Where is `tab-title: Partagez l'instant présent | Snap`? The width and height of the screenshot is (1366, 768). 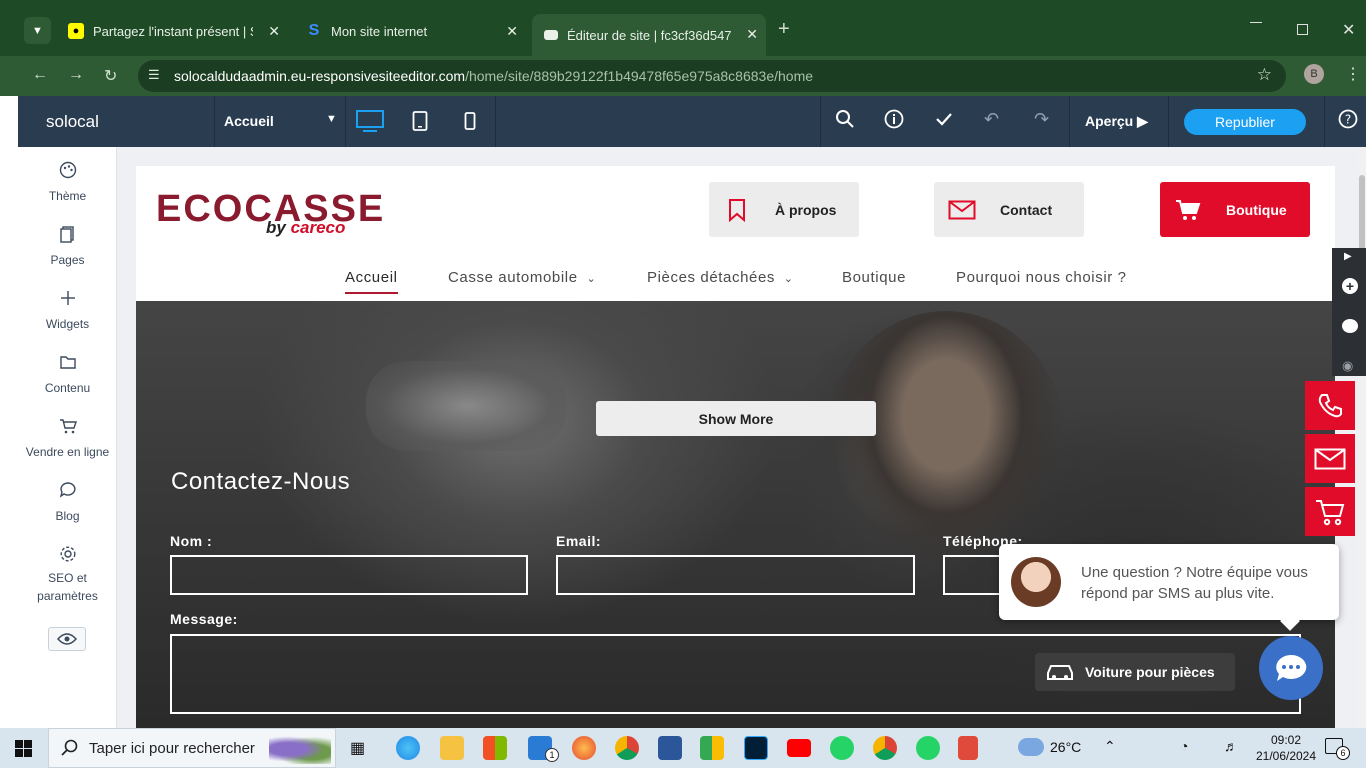 tab-title: Partagez l'instant présent | Snap is located at coordinates (173, 31).